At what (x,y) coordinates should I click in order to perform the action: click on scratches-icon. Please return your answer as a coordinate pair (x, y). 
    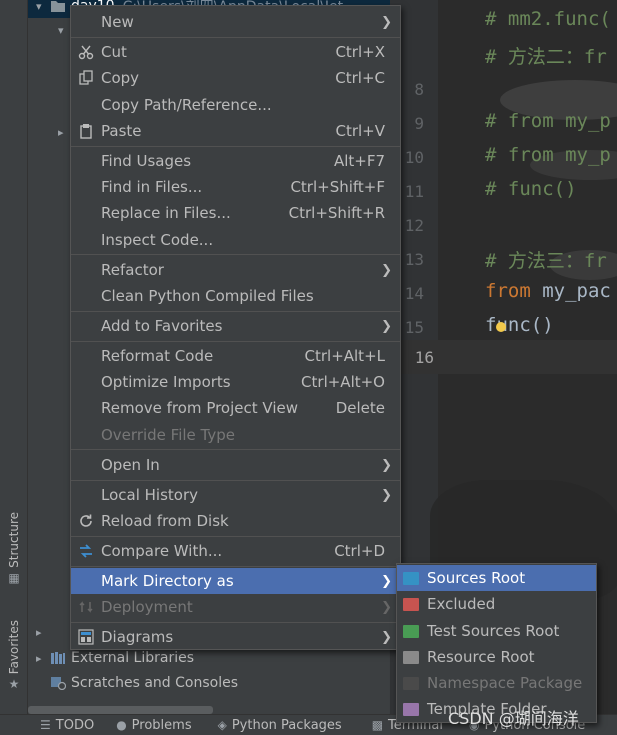
    Looking at the image, I should click on (58, 683).